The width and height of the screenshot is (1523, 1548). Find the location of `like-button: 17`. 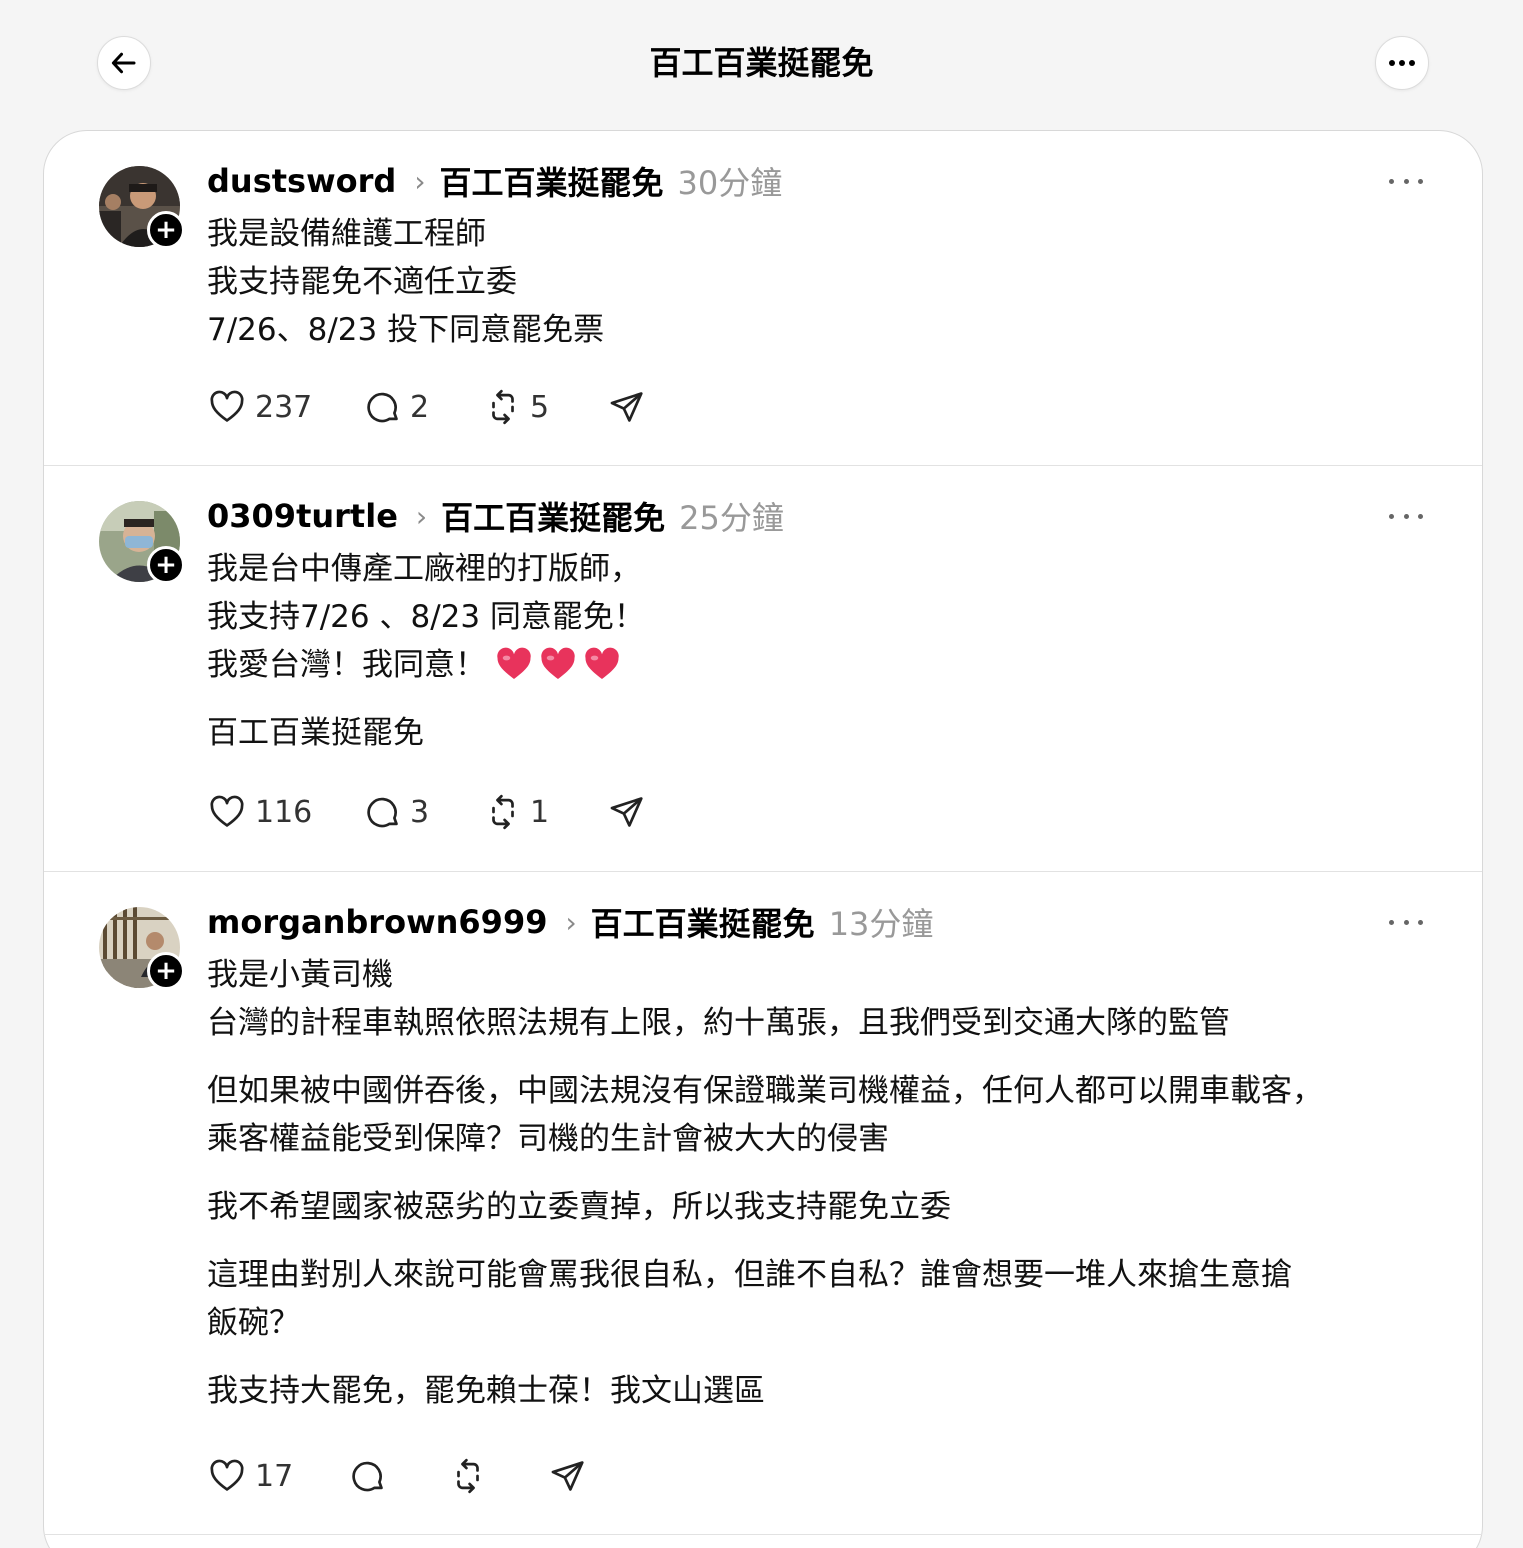

like-button: 17 is located at coordinates (250, 1476).